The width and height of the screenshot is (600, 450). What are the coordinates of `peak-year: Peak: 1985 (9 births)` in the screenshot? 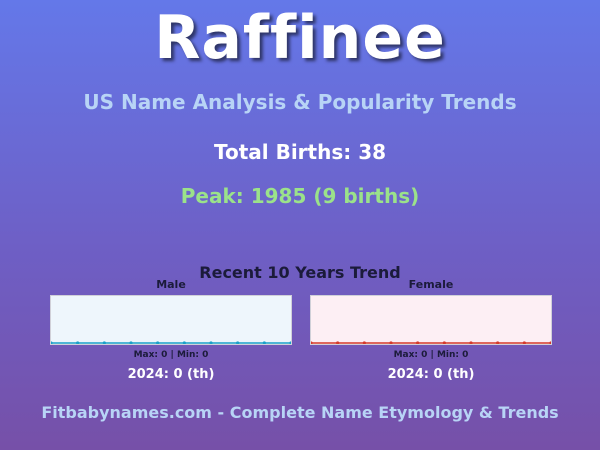 It's located at (300, 196).